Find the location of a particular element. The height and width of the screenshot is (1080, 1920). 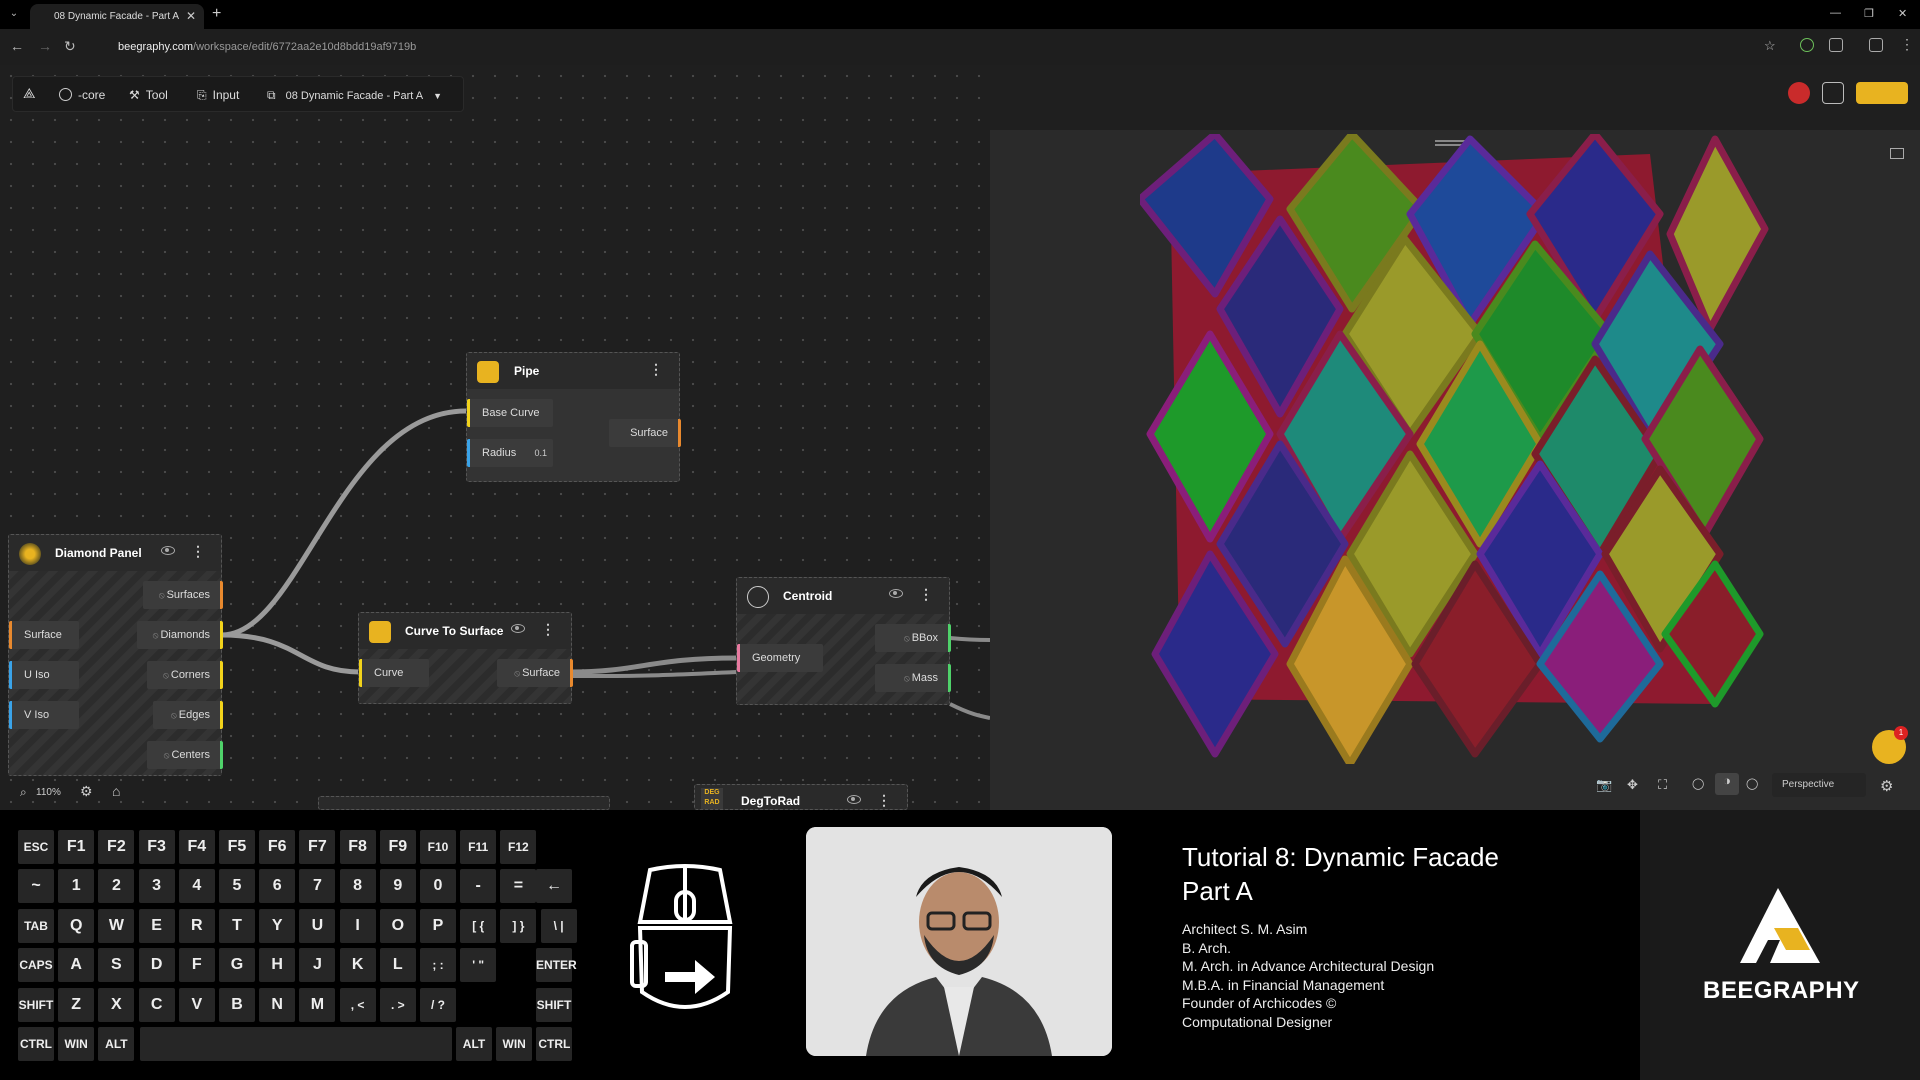

key-b: B is located at coordinates (237, 1005).